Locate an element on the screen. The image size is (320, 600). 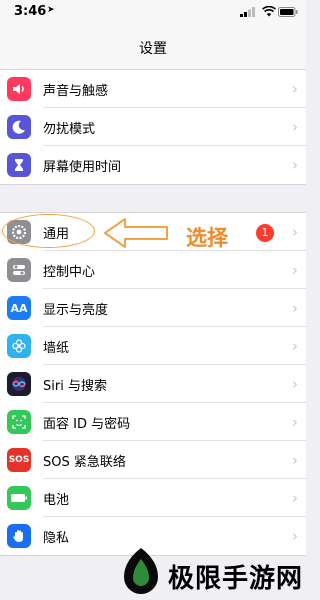
watermark-logo-icon is located at coordinates (141, 571).